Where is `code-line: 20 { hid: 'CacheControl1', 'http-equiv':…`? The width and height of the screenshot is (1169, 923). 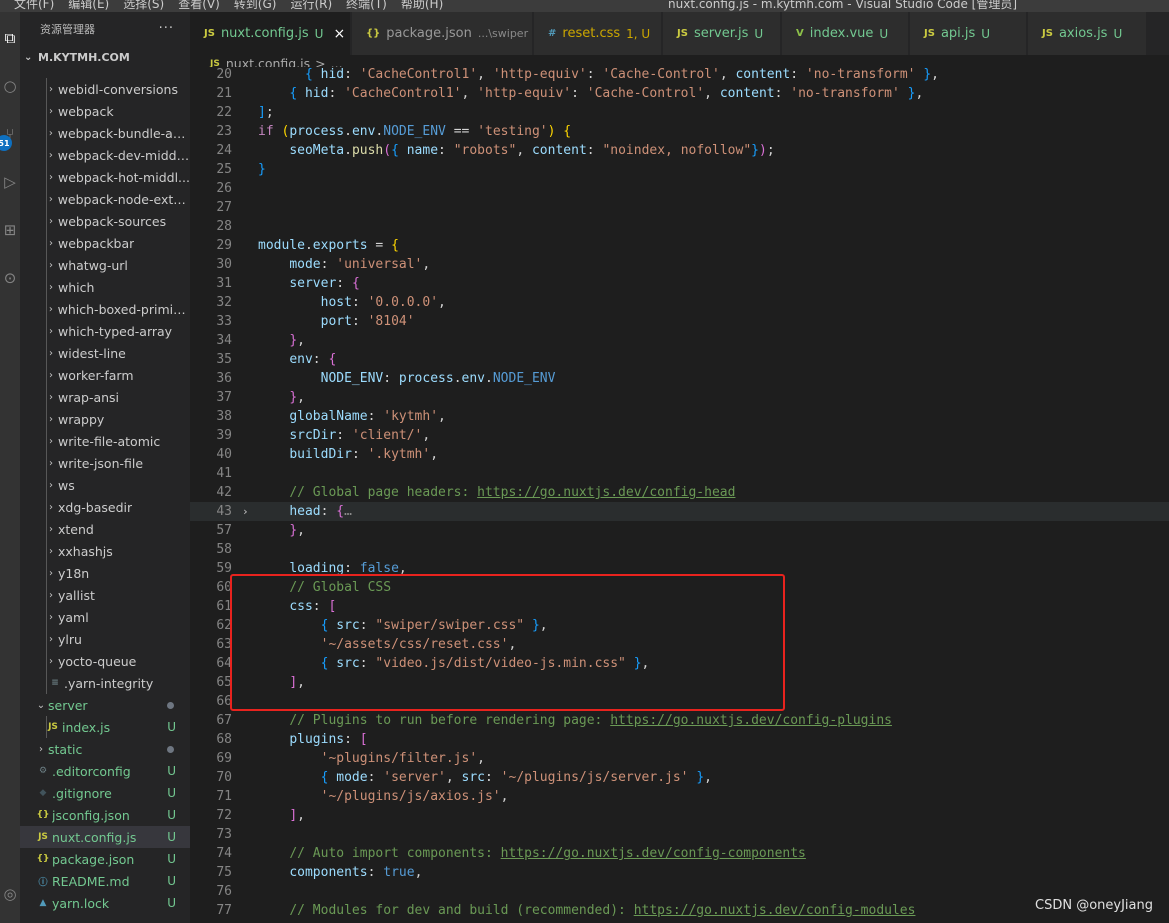 code-line: 20 { hid: 'CacheControl1', 'http-equiv':… is located at coordinates (679, 75).